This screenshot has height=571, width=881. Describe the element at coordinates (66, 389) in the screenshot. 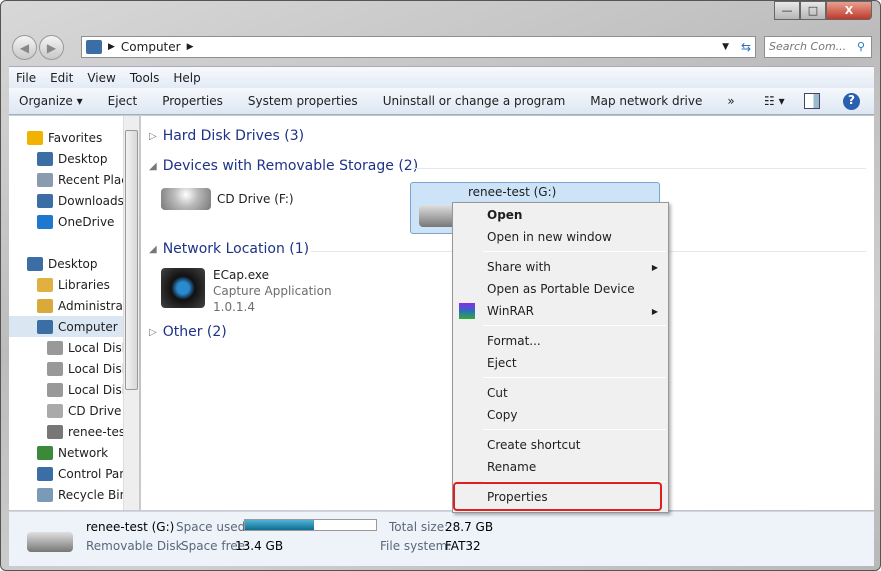

I see `nav-item: Local Disk (E:)` at that location.